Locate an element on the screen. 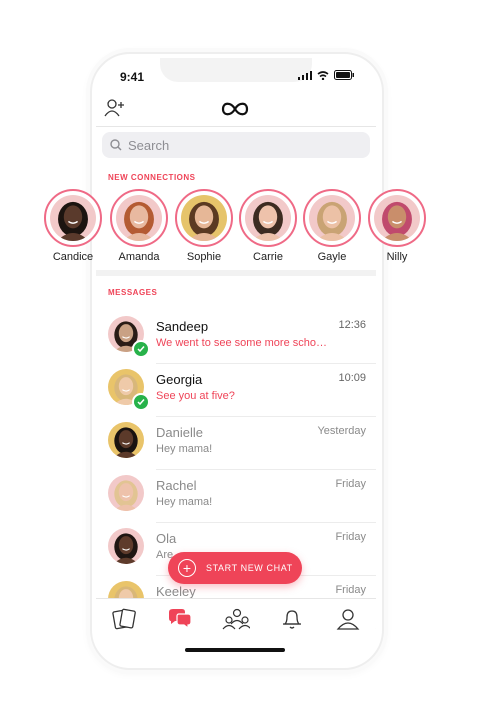  messages-label: MESSAGES is located at coordinates (133, 292).